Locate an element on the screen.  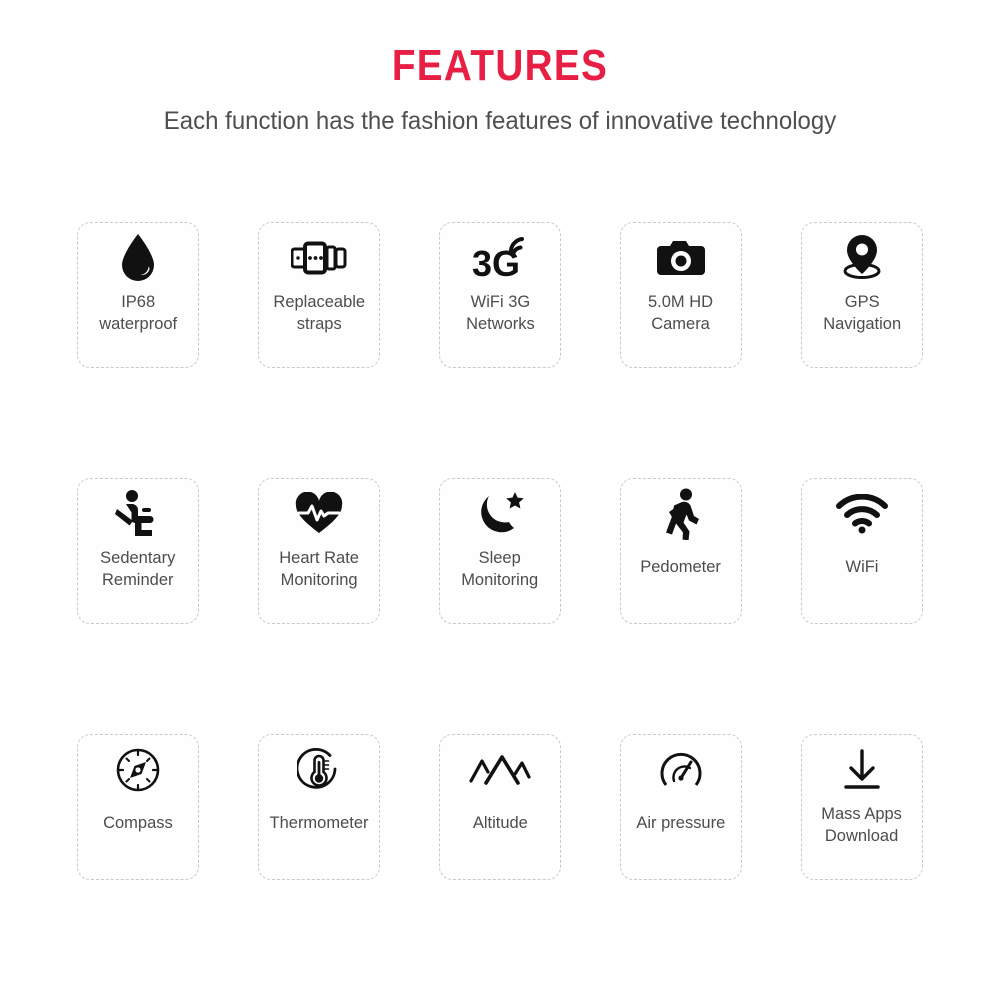
feature-card: Altitude is located at coordinates (500, 807).